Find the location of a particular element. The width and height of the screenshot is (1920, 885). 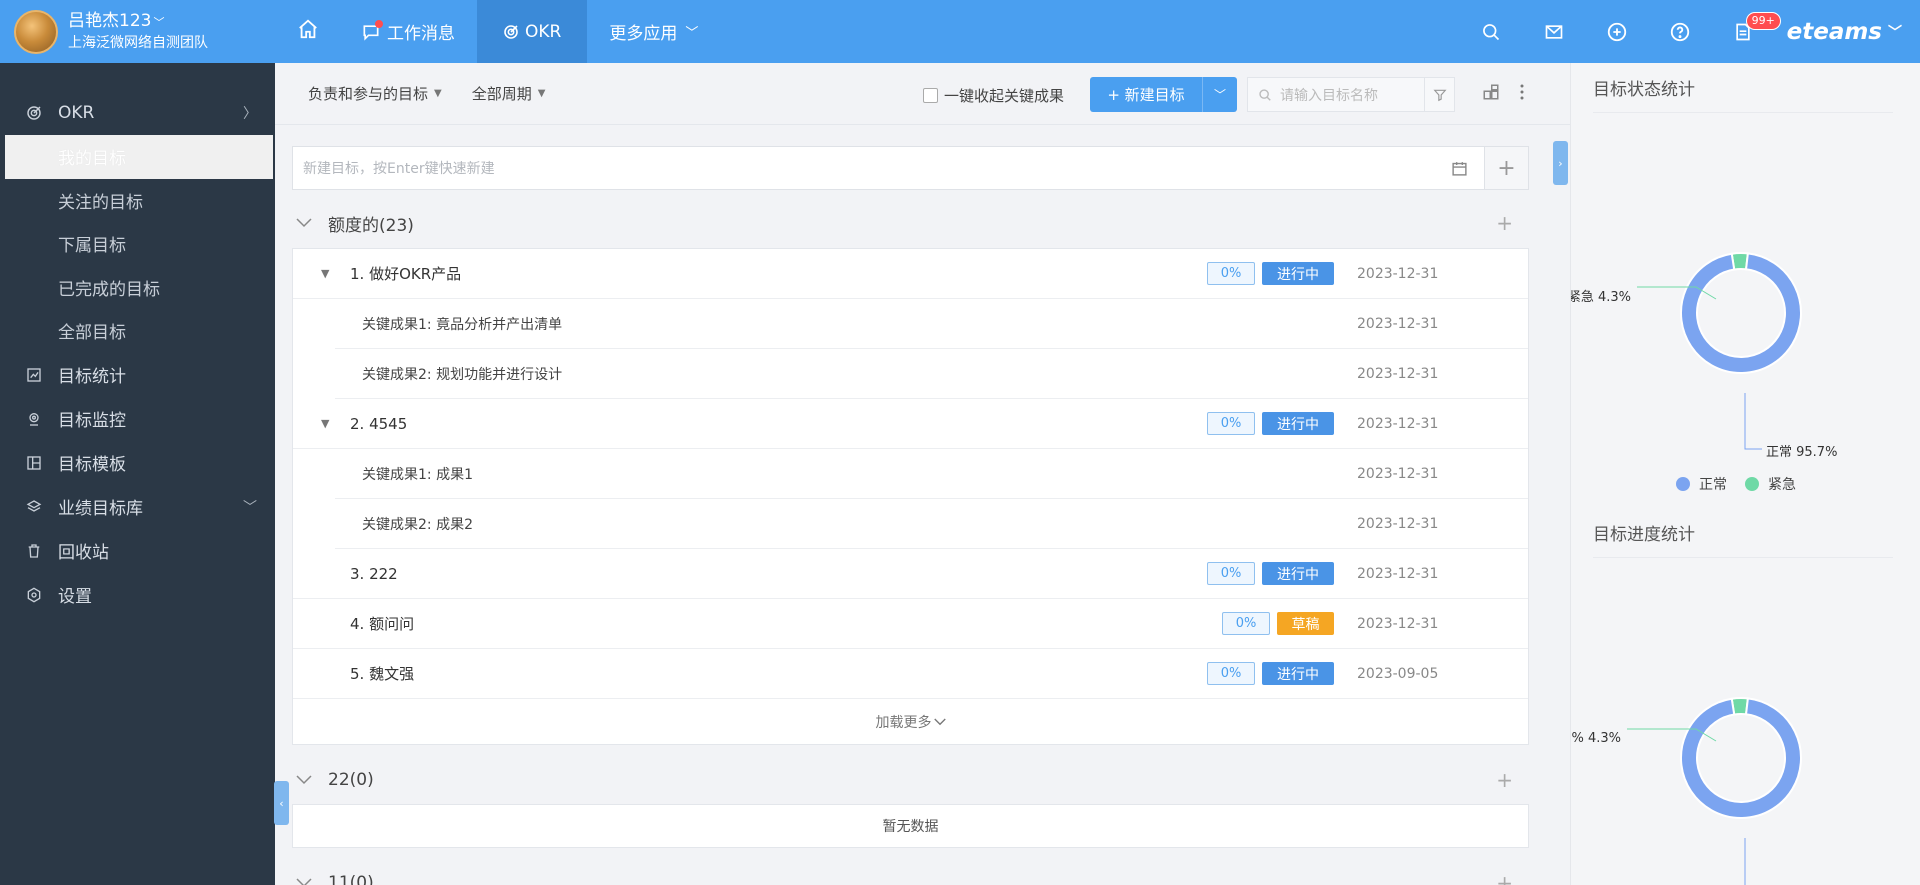

sidebar-item-monitor: 目标监控 is located at coordinates (137, 419).